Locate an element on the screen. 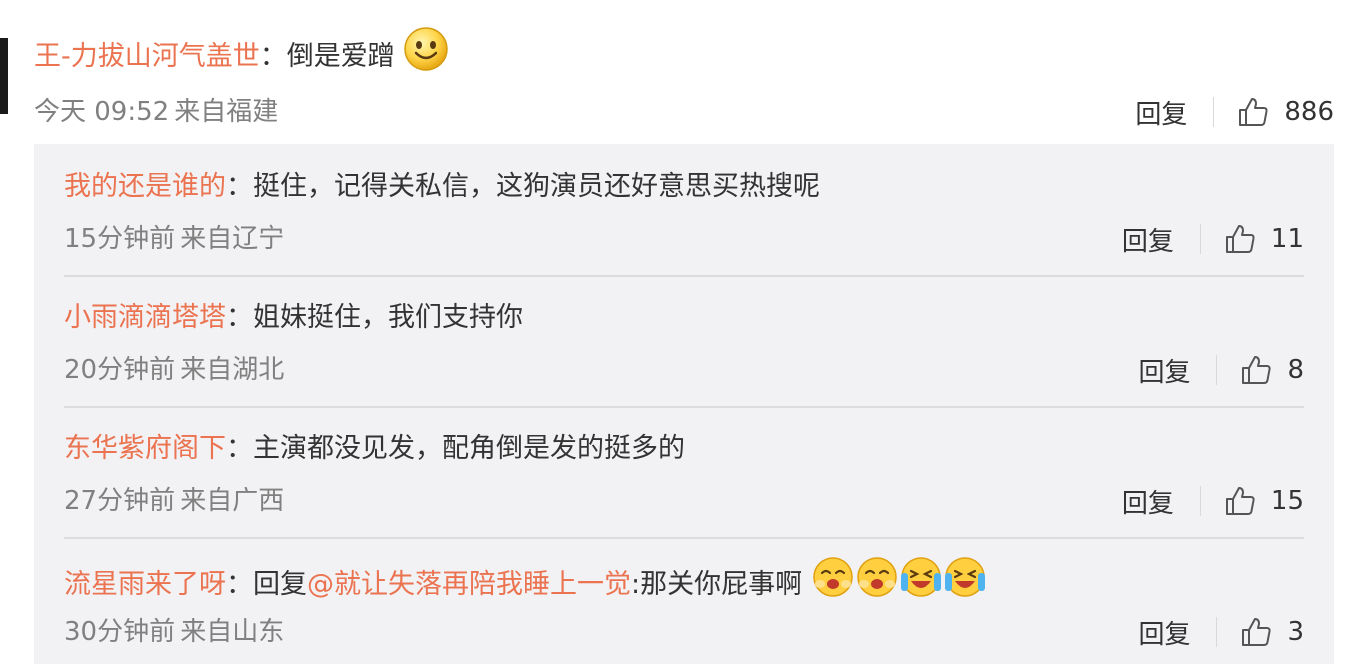  reply-time: 30分钟前 is located at coordinates (120, 632).